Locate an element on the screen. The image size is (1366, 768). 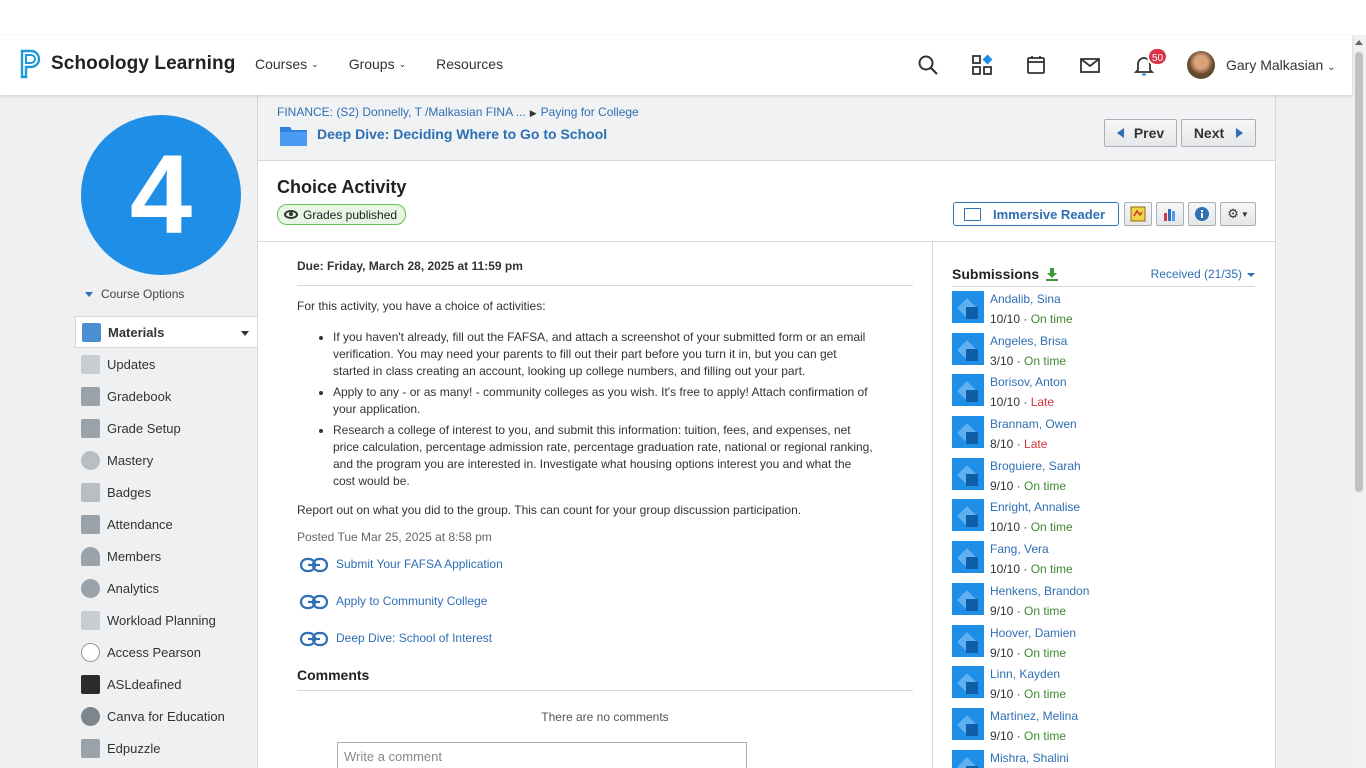
sidebar-item-canva: Canva for Education is located at coordinates (166, 716).